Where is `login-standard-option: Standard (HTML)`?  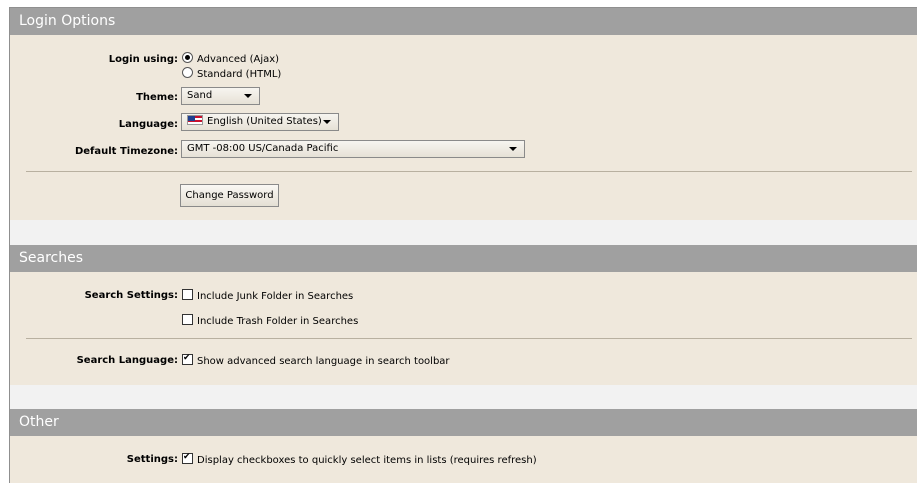 login-standard-option: Standard (HTML) is located at coordinates (231, 73).